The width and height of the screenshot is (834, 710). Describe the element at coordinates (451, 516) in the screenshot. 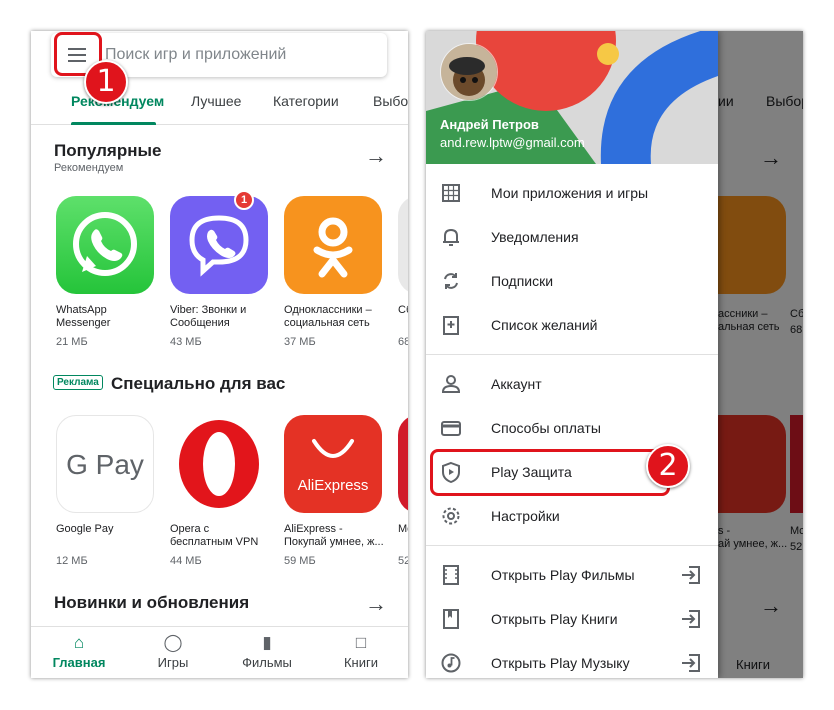

I see `gear-icon` at that location.